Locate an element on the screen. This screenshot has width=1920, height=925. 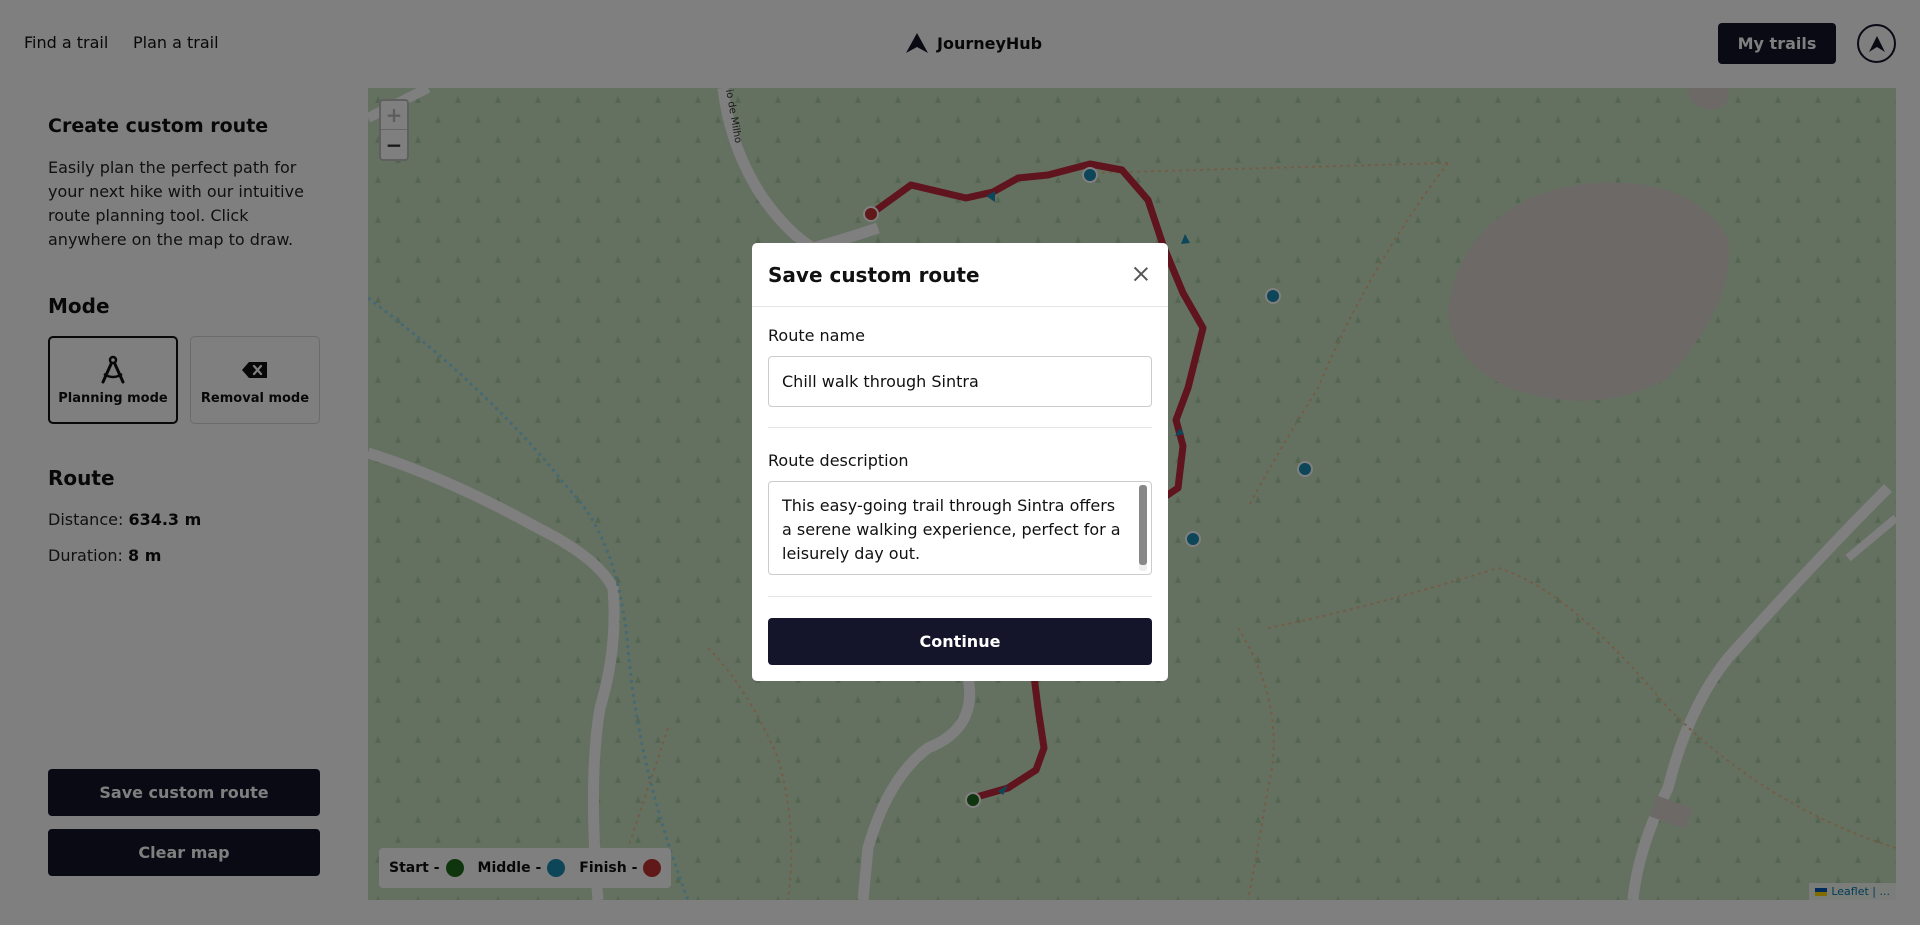
textarea-scrollbar is located at coordinates (1143, 528).